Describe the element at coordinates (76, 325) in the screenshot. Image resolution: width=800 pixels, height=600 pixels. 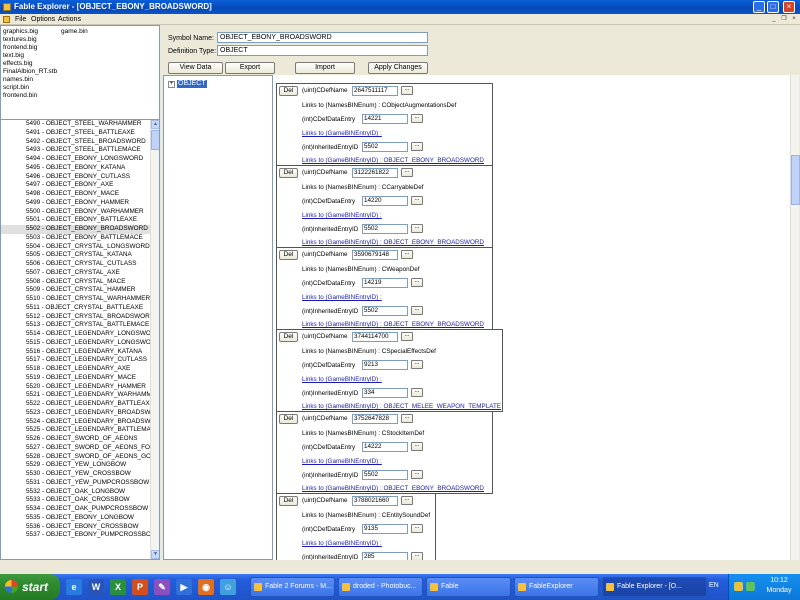
I see `tree-row: 5513 - OBJECT_CRYSTAL_BATTLEMACE` at that location.